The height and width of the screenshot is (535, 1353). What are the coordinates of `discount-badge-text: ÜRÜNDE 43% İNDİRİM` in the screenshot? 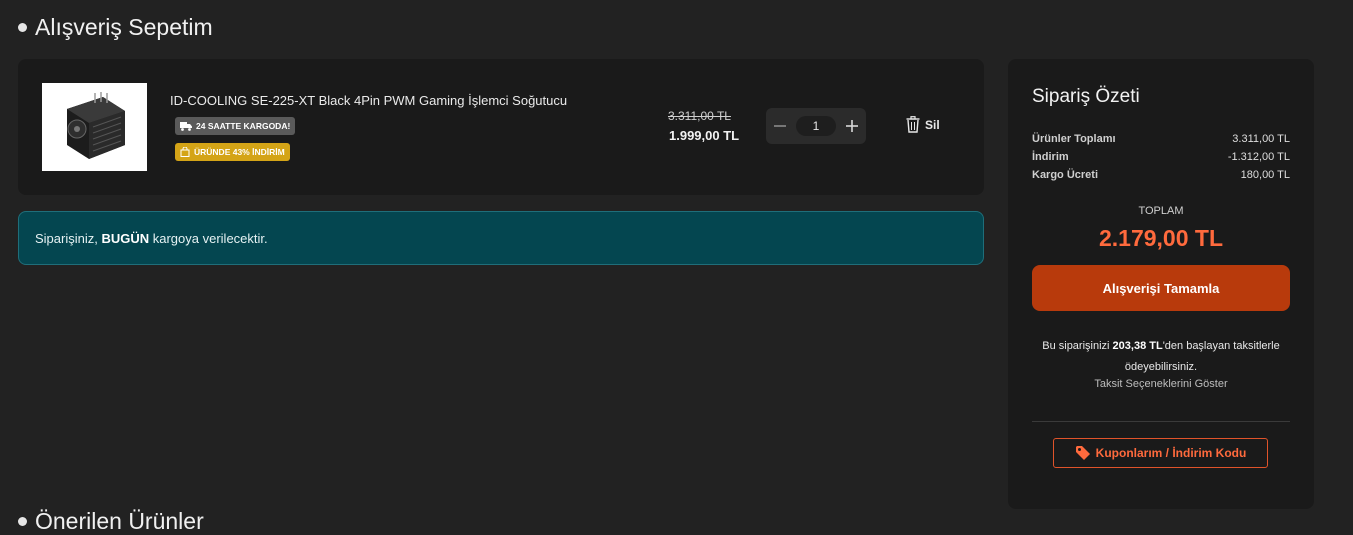 It's located at (239, 152).